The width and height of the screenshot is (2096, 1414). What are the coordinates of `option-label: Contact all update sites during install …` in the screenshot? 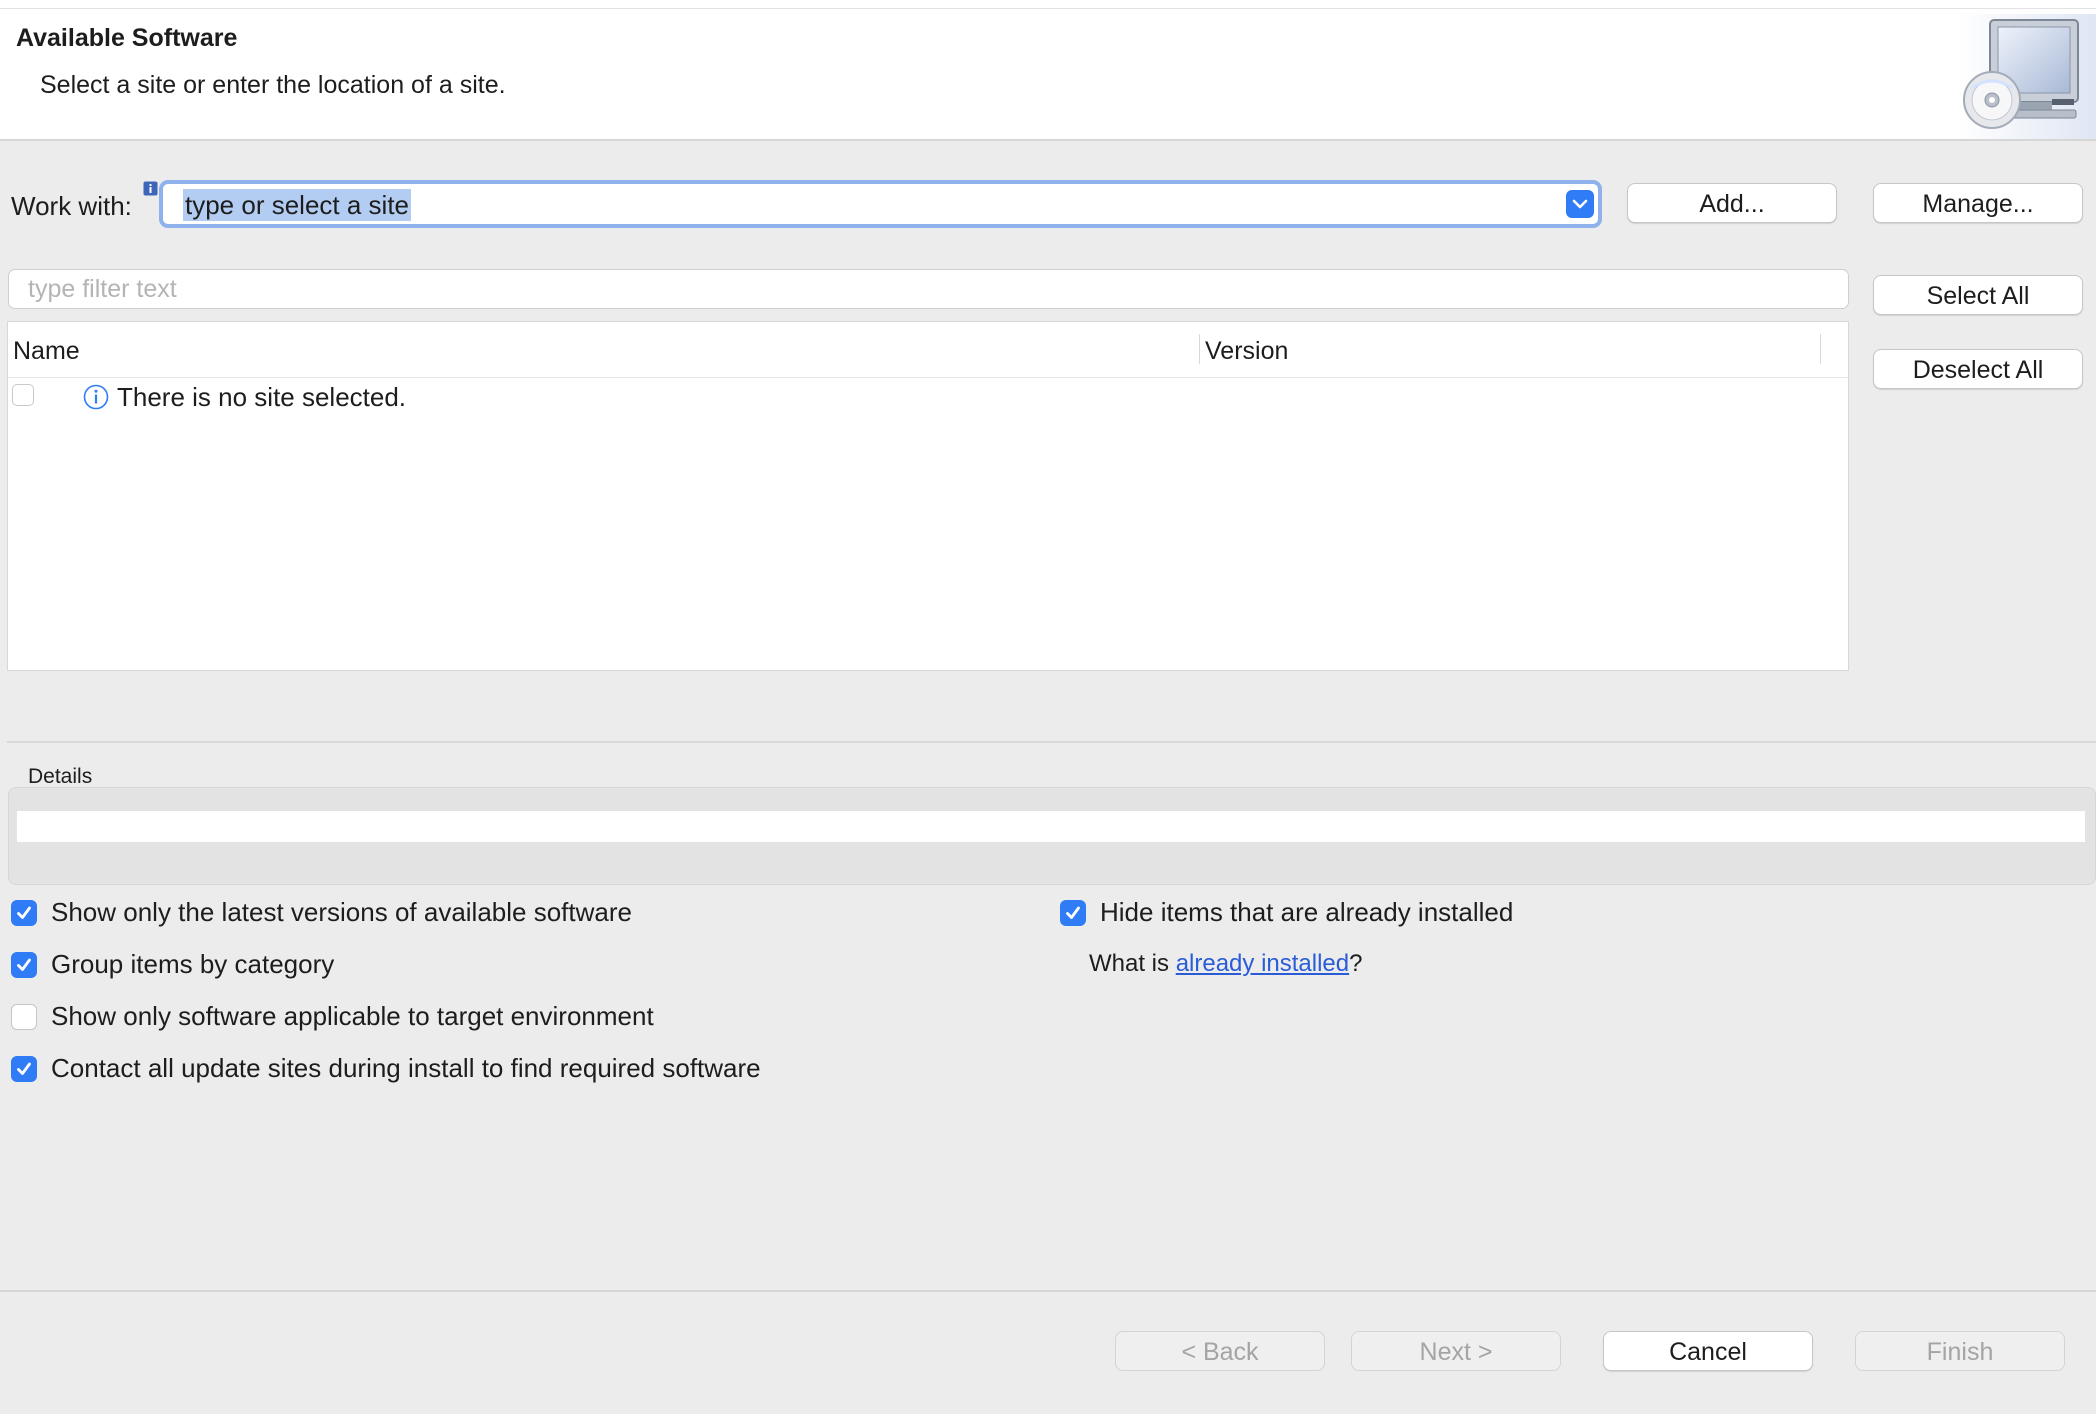 It's located at (406, 1068).